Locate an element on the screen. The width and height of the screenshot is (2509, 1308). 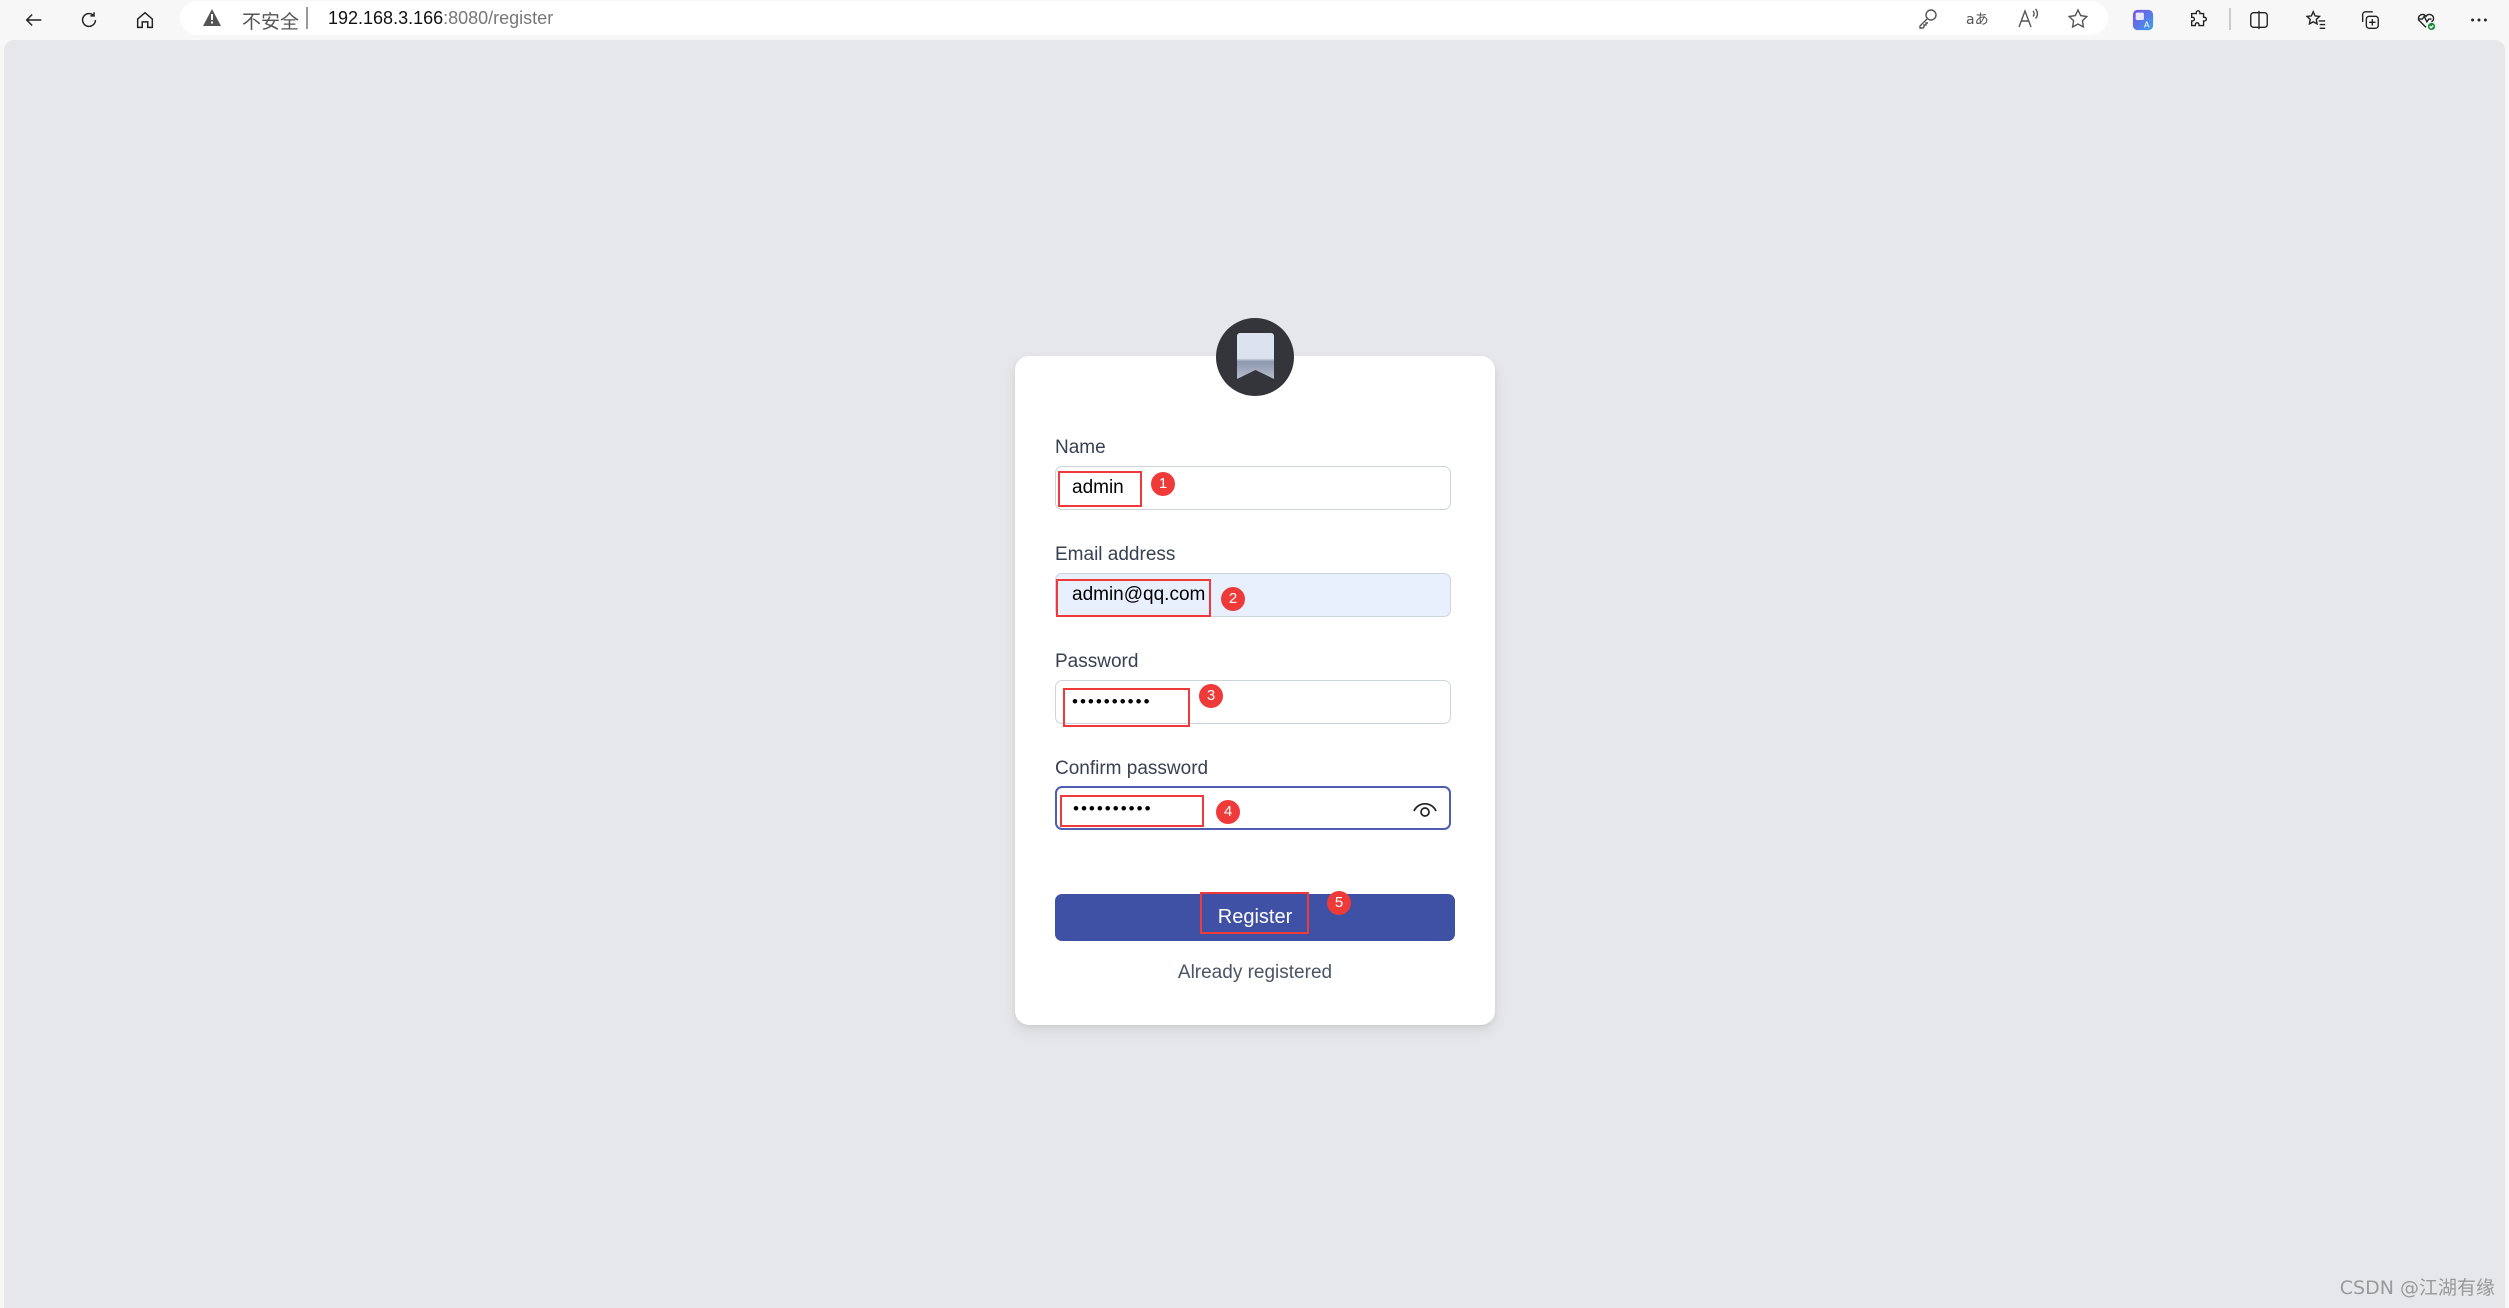
url-text: 192.168.3.166:8080/register is located at coordinates (440, 18).